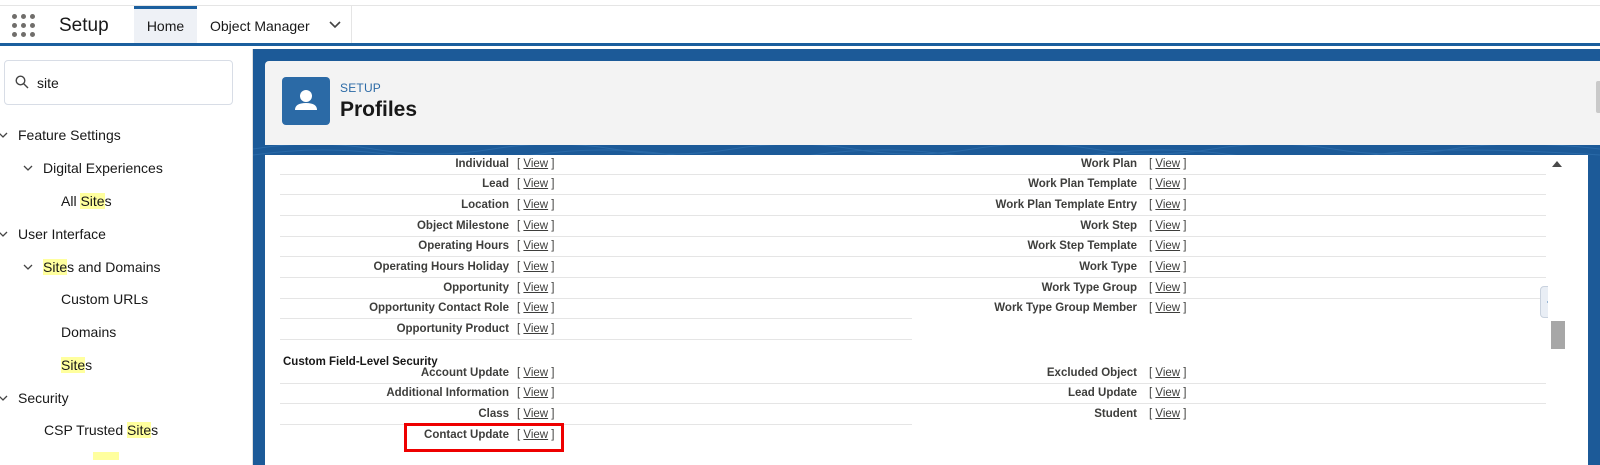 The height and width of the screenshot is (465, 1600). What do you see at coordinates (596, 206) in the screenshot?
I see `table-row: Location [ View ]` at bounding box center [596, 206].